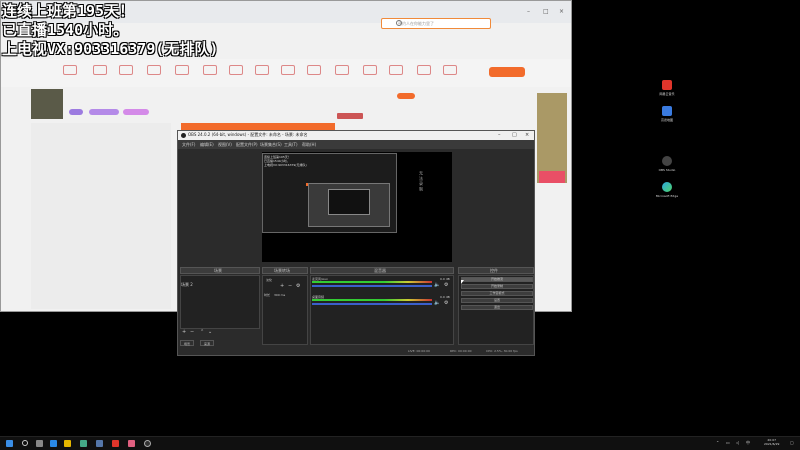 The image size is (800, 450). I want to click on live-time: LIVE: 00:00:00, so click(419, 351).